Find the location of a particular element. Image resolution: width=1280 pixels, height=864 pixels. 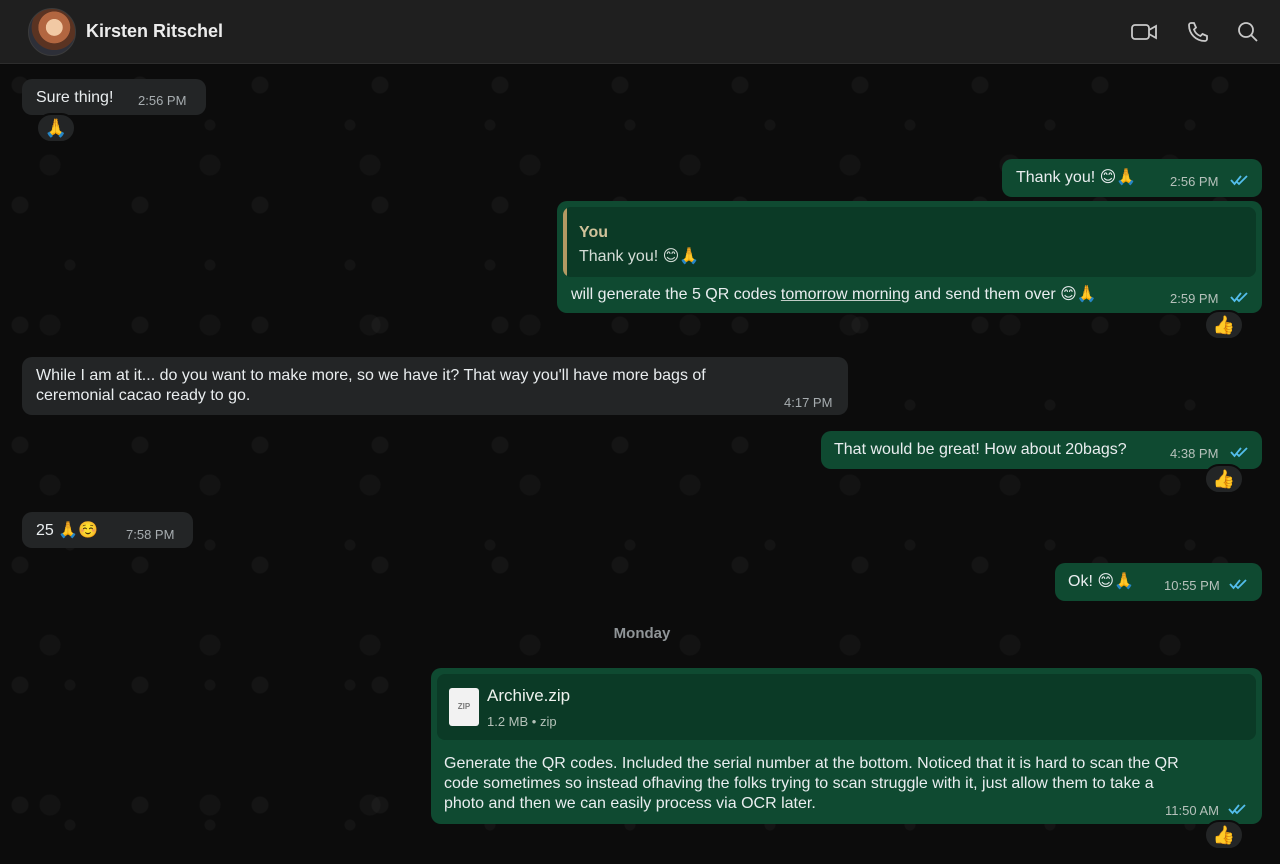

file-attachment: ZIP Archive.zip 1.2 MB • zip is located at coordinates (846, 707).